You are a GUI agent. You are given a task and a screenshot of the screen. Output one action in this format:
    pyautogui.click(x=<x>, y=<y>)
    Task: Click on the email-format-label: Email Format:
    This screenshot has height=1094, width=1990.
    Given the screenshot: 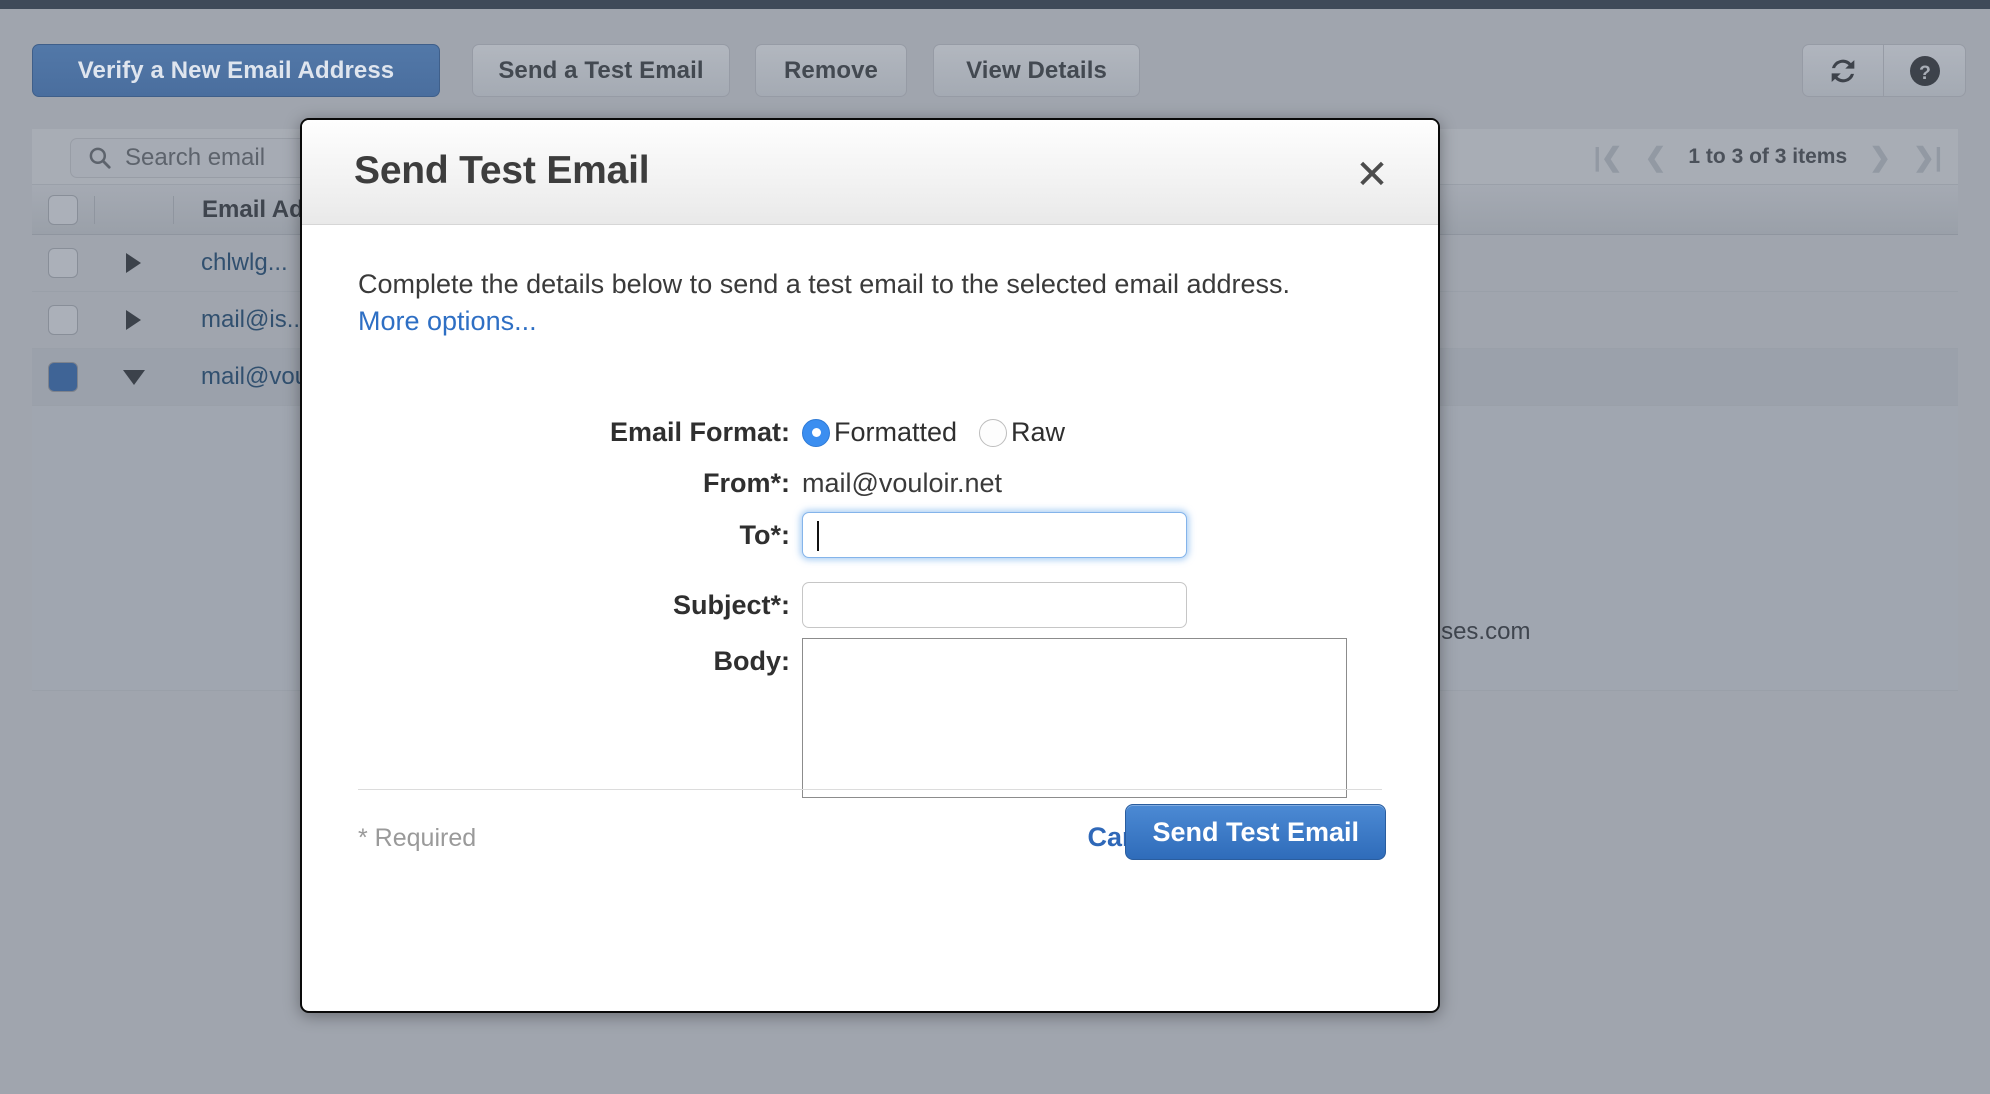 What is the action you would take?
    pyautogui.click(x=699, y=432)
    